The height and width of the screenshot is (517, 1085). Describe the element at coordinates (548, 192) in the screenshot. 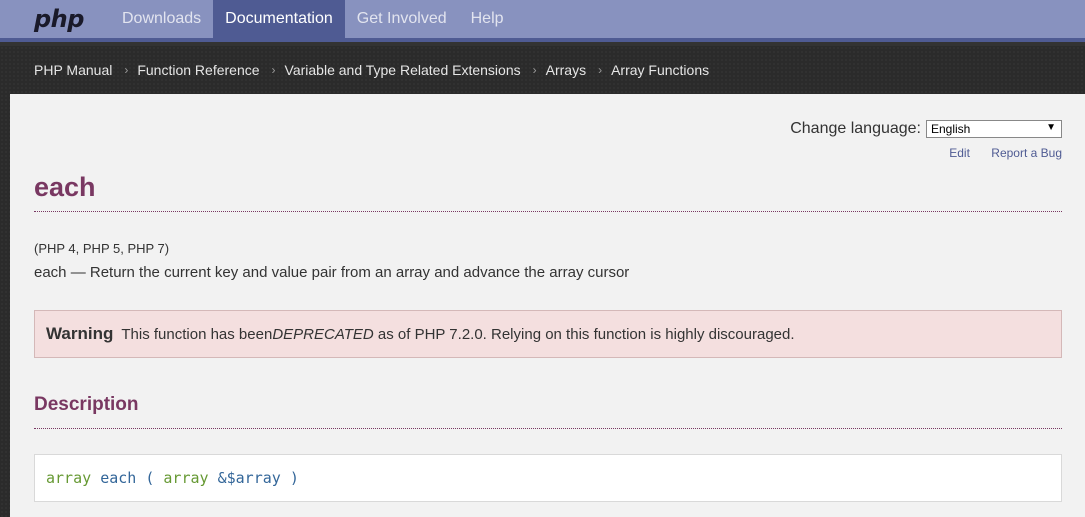

I see `page-title: each` at that location.